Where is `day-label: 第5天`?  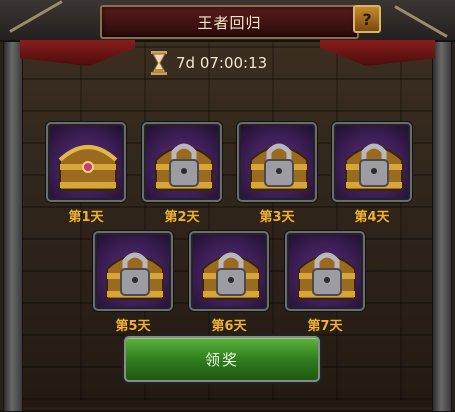
day-label: 第5天 is located at coordinates (133, 326).